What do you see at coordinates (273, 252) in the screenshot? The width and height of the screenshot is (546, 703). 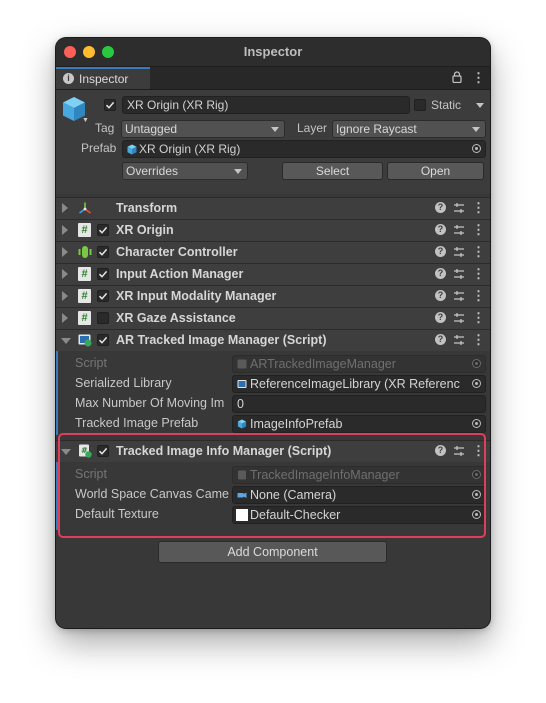 I see `component-row-character-controller: Character Controller ? ⋮` at bounding box center [273, 252].